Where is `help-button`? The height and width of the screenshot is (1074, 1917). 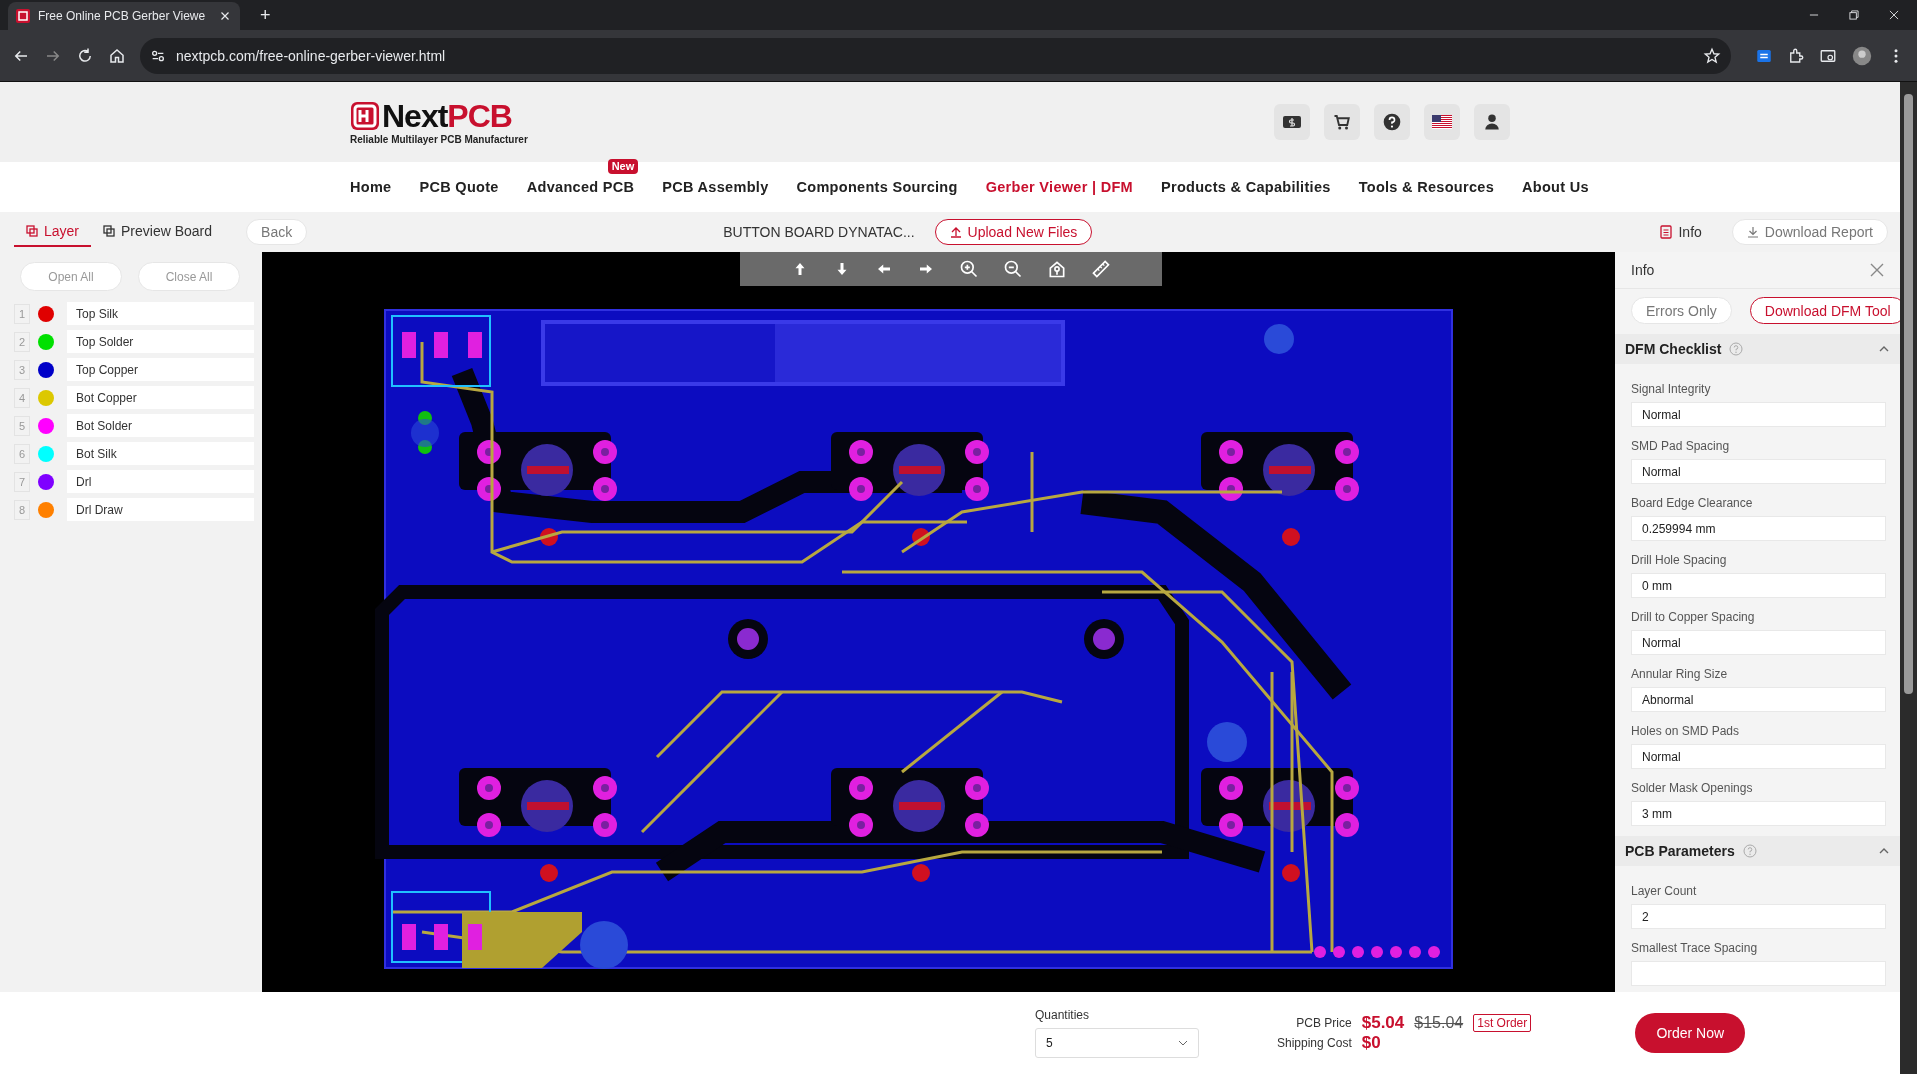 help-button is located at coordinates (1392, 122).